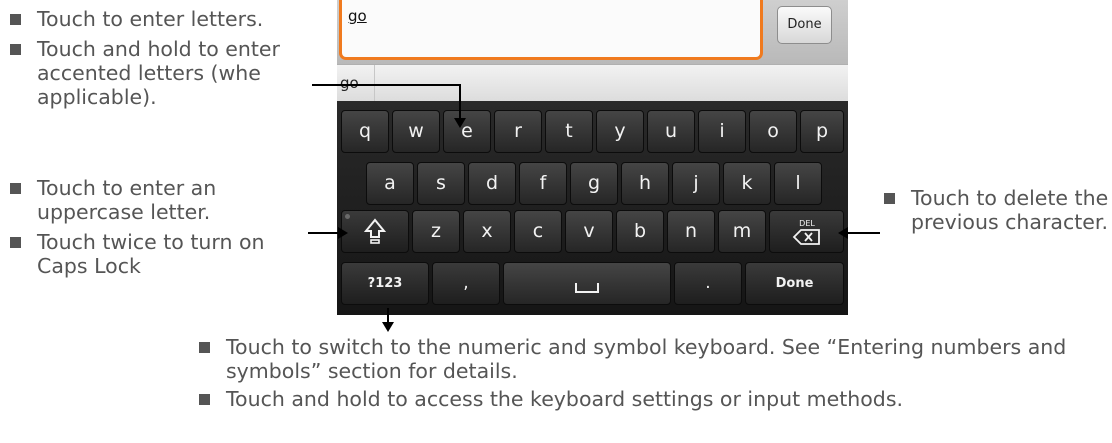 Image resolution: width=1112 pixels, height=443 pixels. What do you see at coordinates (388, 327) in the screenshot?
I see `arrow-head-symbols` at bounding box center [388, 327].